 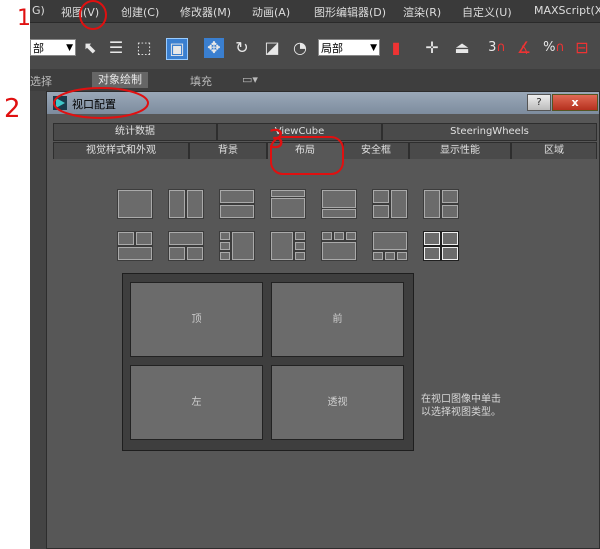 I want to click on annotation-number-1: 1, so click(x=24, y=18).